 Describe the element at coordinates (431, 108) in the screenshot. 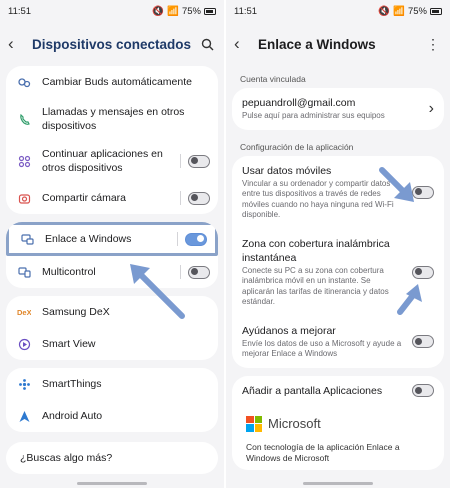

I see `chevron-right-icon: ›` at that location.